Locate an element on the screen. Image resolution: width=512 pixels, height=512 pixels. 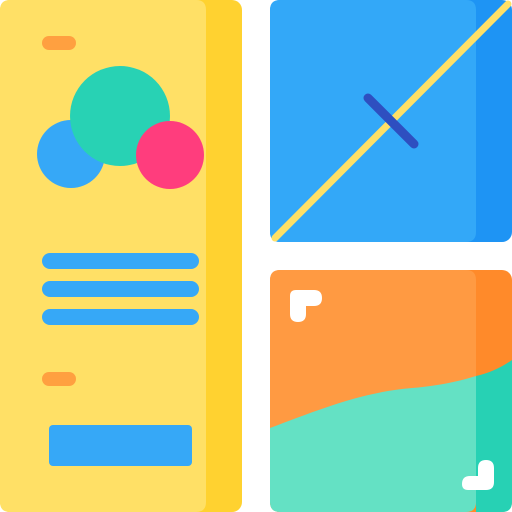
flyer-button is located at coordinates (120, 445).